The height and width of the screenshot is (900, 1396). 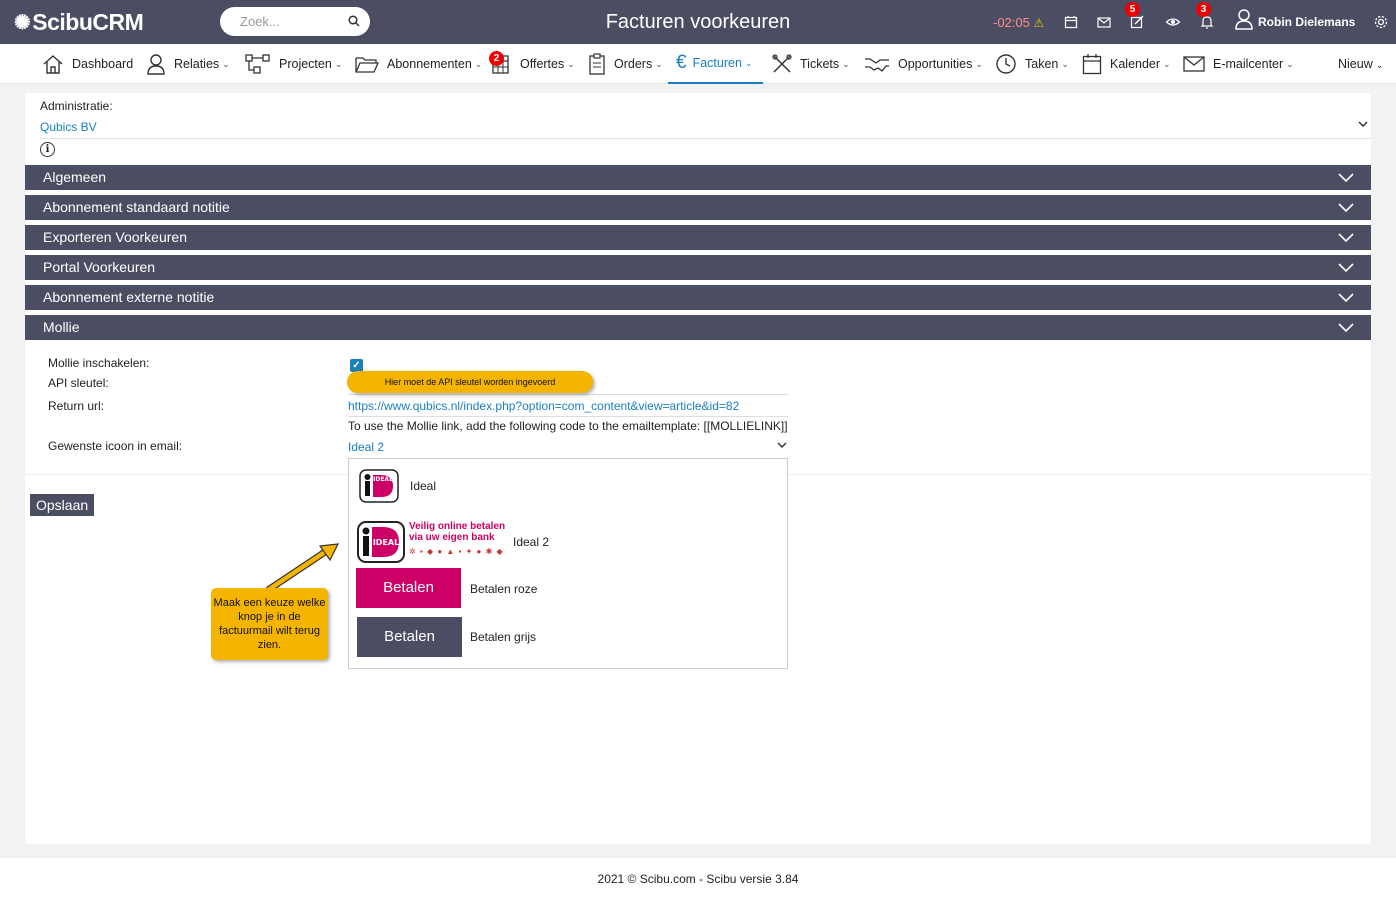 What do you see at coordinates (1238, 64) in the screenshot?
I see `nav-item-emailcenter: E-mailcenter ⌄` at bounding box center [1238, 64].